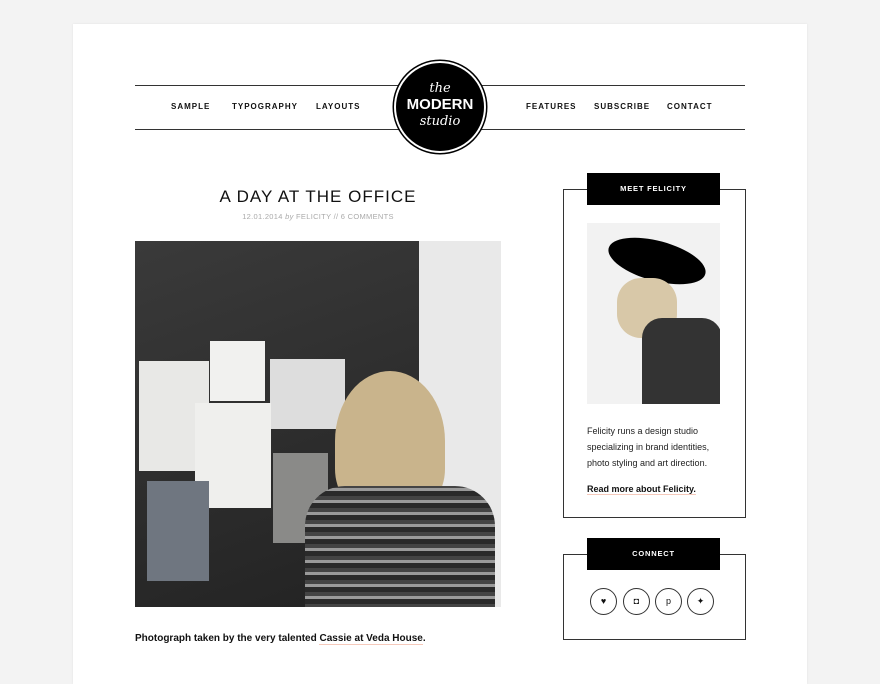 This screenshot has height=684, width=880. What do you see at coordinates (551, 106) in the screenshot?
I see `nav-features: FEATURES` at bounding box center [551, 106].